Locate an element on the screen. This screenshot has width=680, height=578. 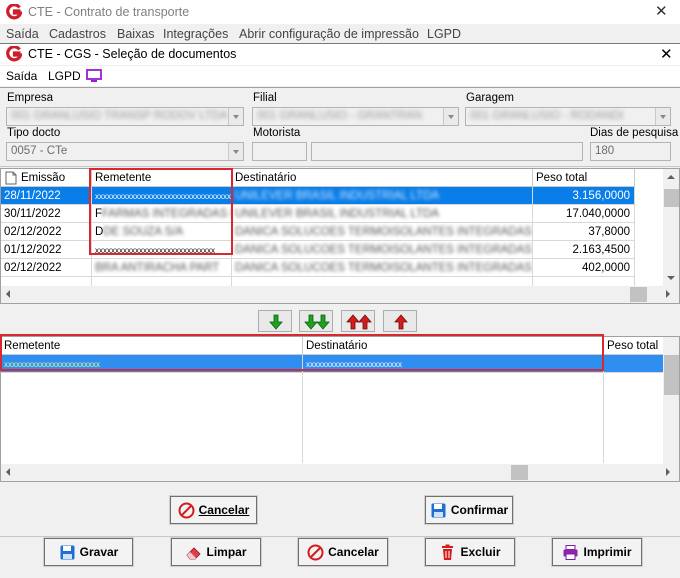
move-all-down-button is located at coordinates (316, 321).